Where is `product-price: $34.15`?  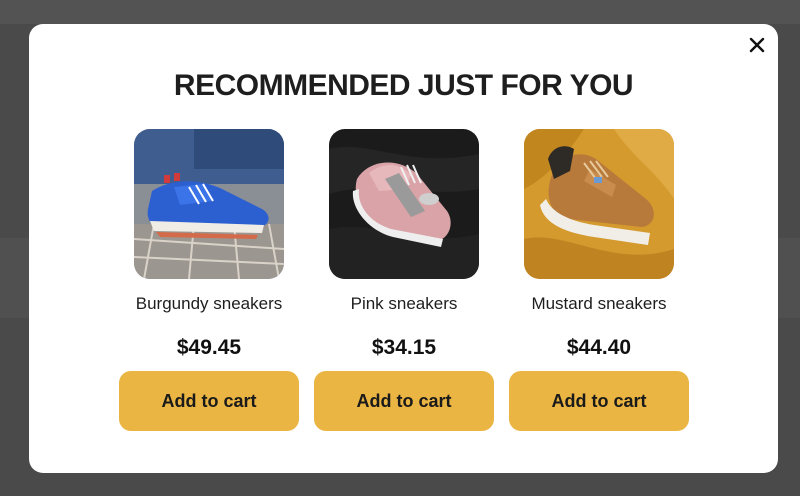
product-price: $34.15 is located at coordinates (404, 347).